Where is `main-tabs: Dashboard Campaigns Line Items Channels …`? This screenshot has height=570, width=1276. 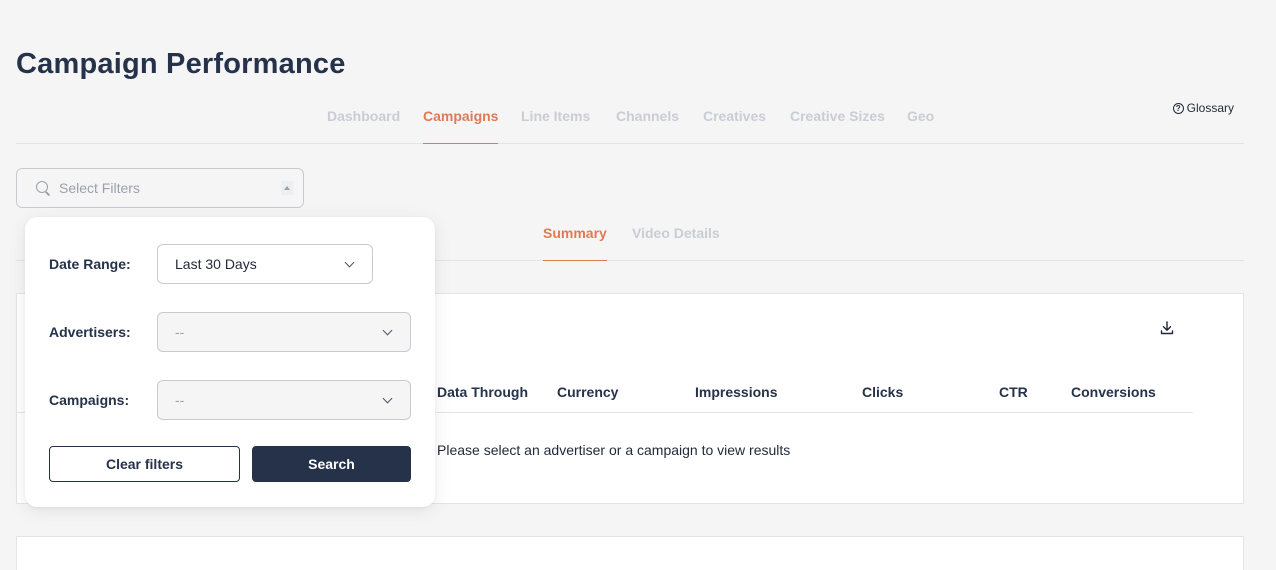
main-tabs: Dashboard Campaigns Line Items Channels … is located at coordinates (630, 120).